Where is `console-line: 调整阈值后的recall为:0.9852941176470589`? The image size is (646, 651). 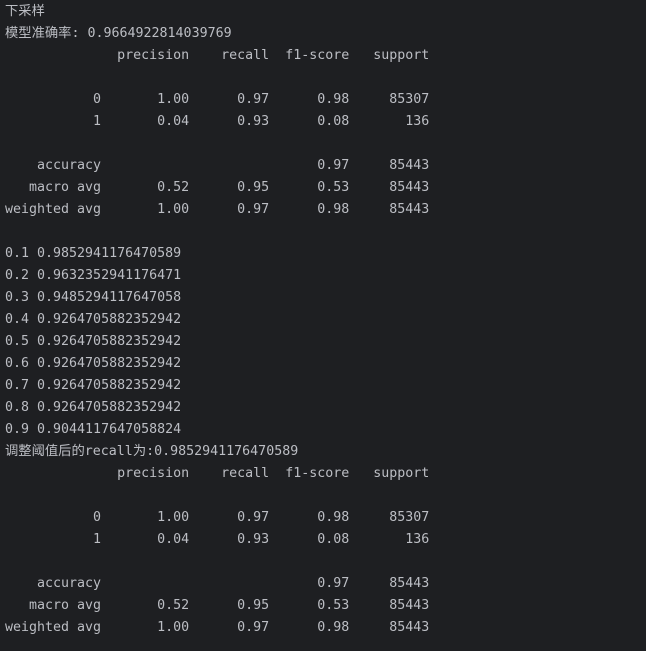
console-line: 调整阈值后的recall为:0.9852941176470589 is located at coordinates (152, 451).